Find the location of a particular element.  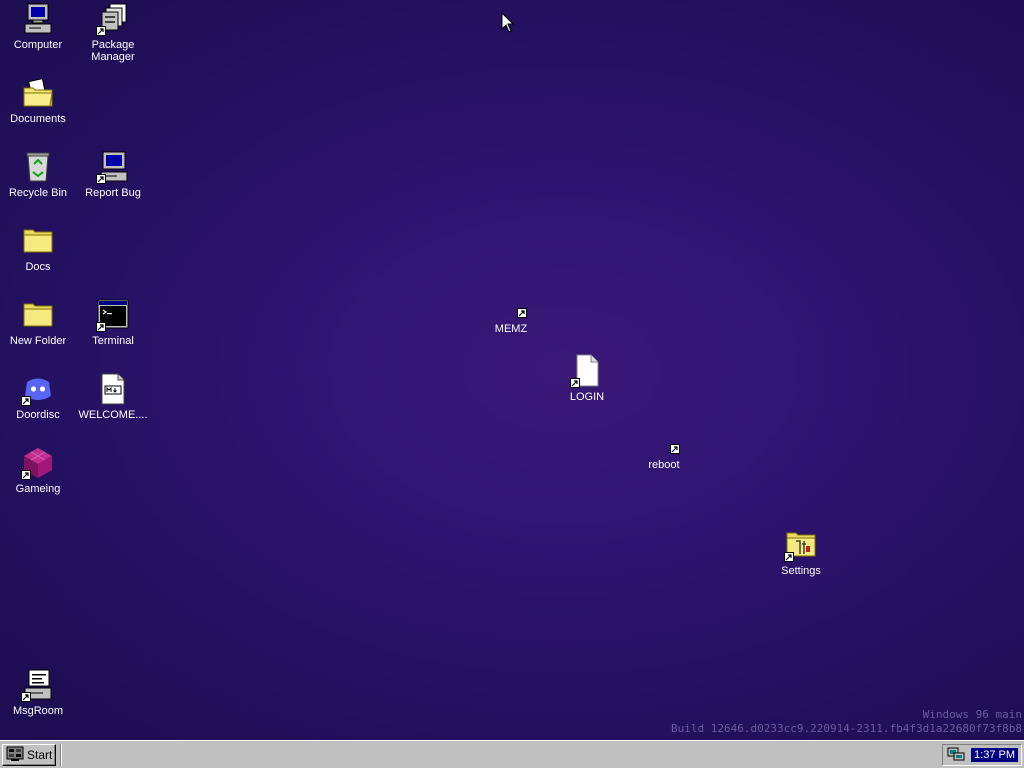

report-bug-icon is located at coordinates (113, 167).